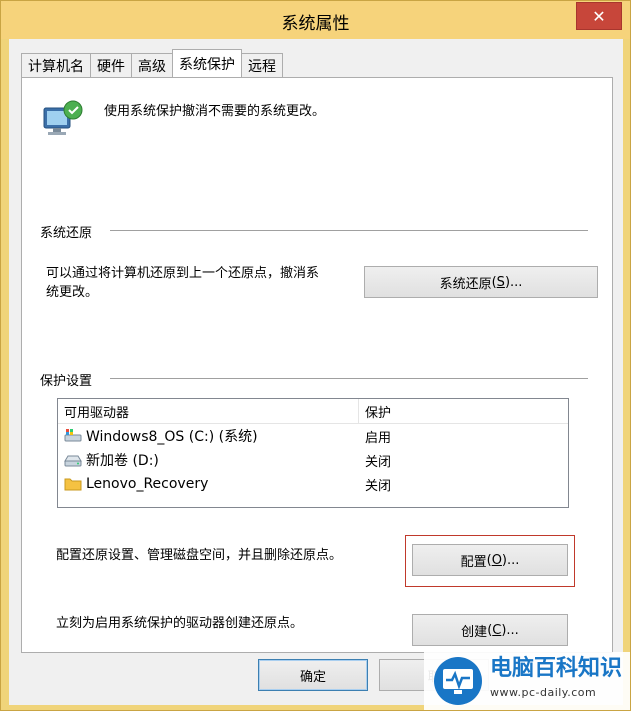 The image size is (631, 711). I want to click on restore-description-line-1: 可以通过将计算机还原到上一个还原点，撤消系, so click(183, 273).